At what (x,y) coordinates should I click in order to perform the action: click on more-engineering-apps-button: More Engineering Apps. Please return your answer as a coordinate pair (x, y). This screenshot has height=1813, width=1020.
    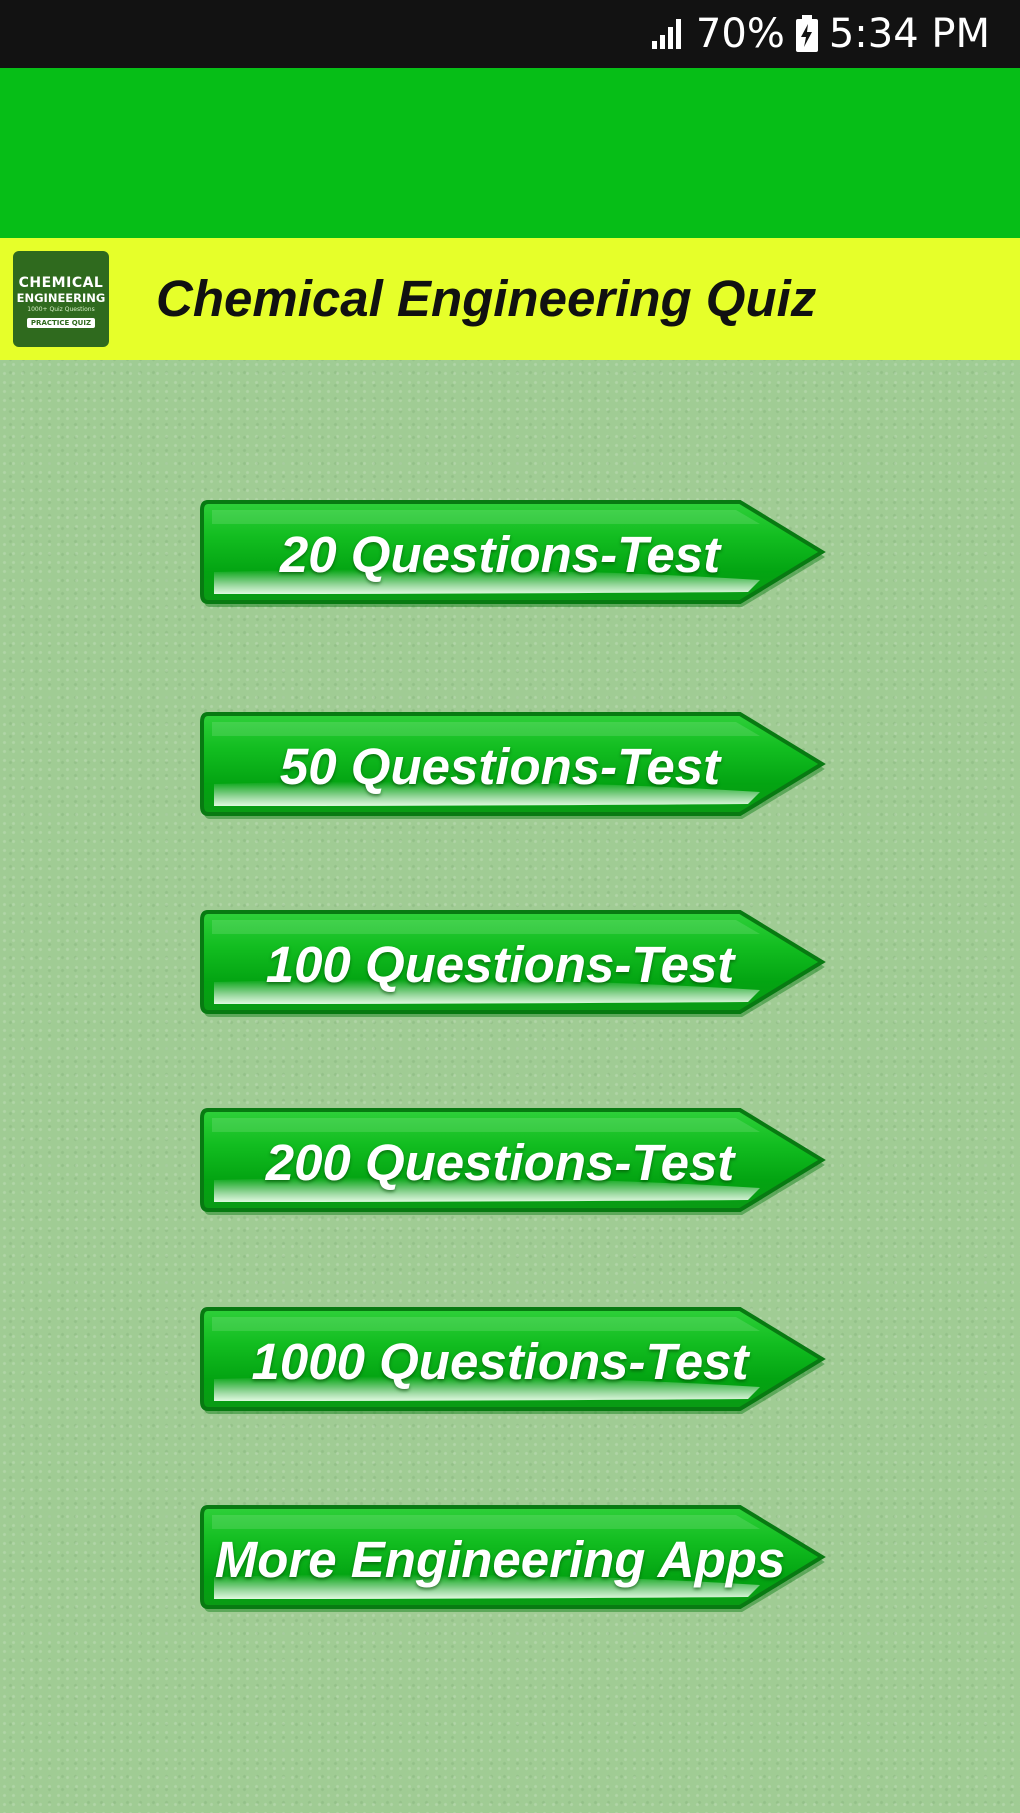
    Looking at the image, I should click on (515, 1559).